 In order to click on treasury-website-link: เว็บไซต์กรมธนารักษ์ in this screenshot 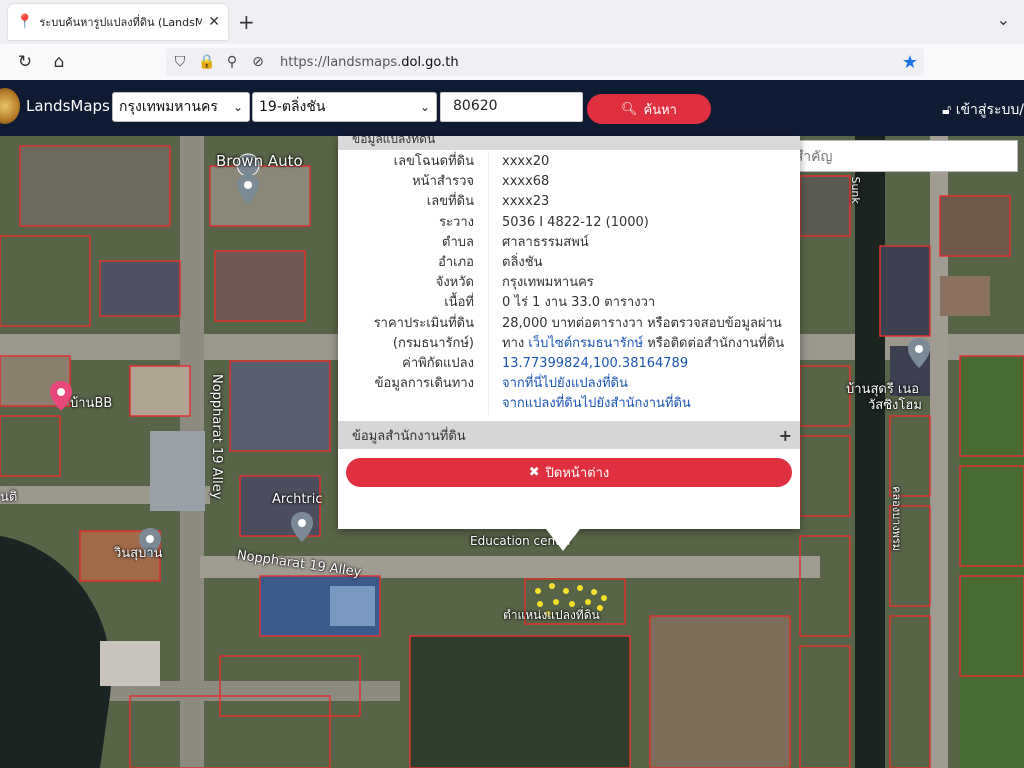, I will do `click(585, 343)`.